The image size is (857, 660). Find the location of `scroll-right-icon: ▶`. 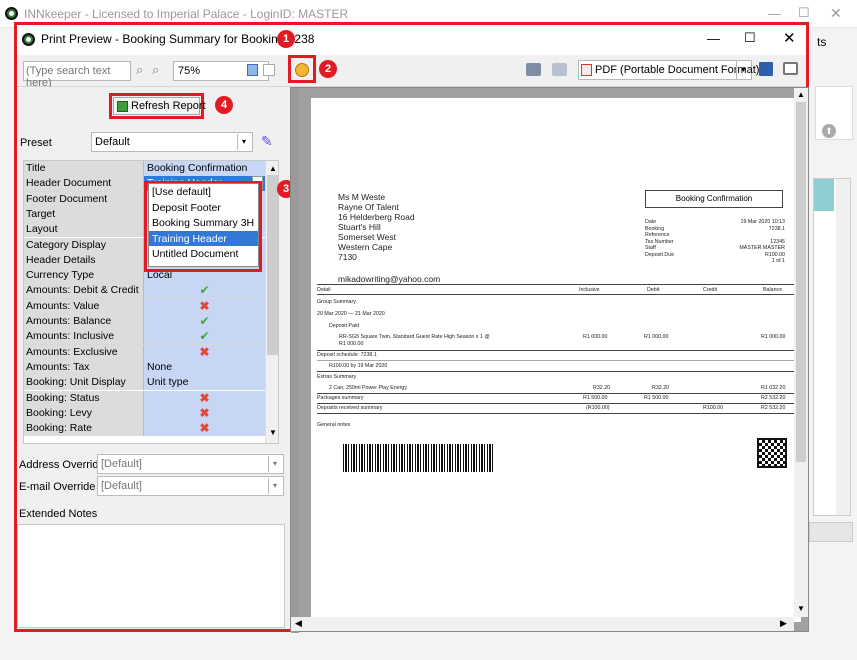

scroll-right-icon: ▶ is located at coordinates (783, 623).